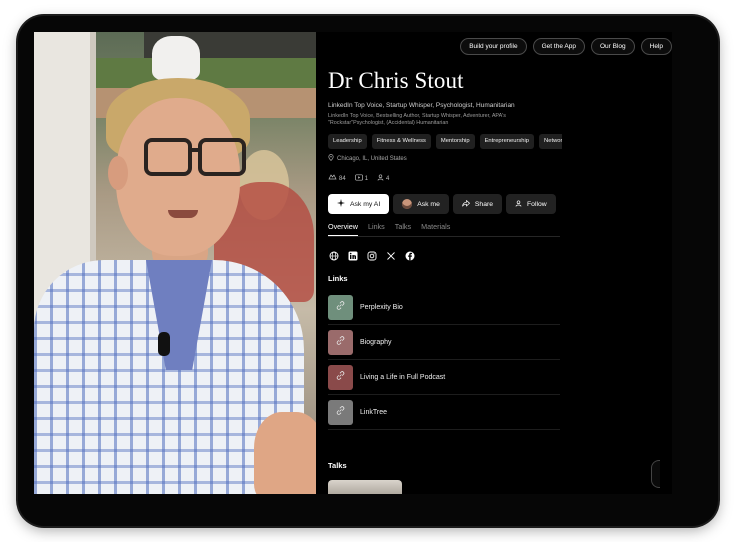 Image resolution: width=736 pixels, height=542 pixels. I want to click on sparkle-icon, so click(341, 204).